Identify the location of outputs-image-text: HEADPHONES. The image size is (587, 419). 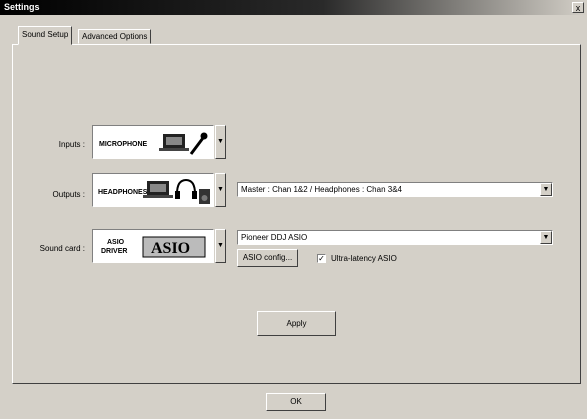
(123, 192).